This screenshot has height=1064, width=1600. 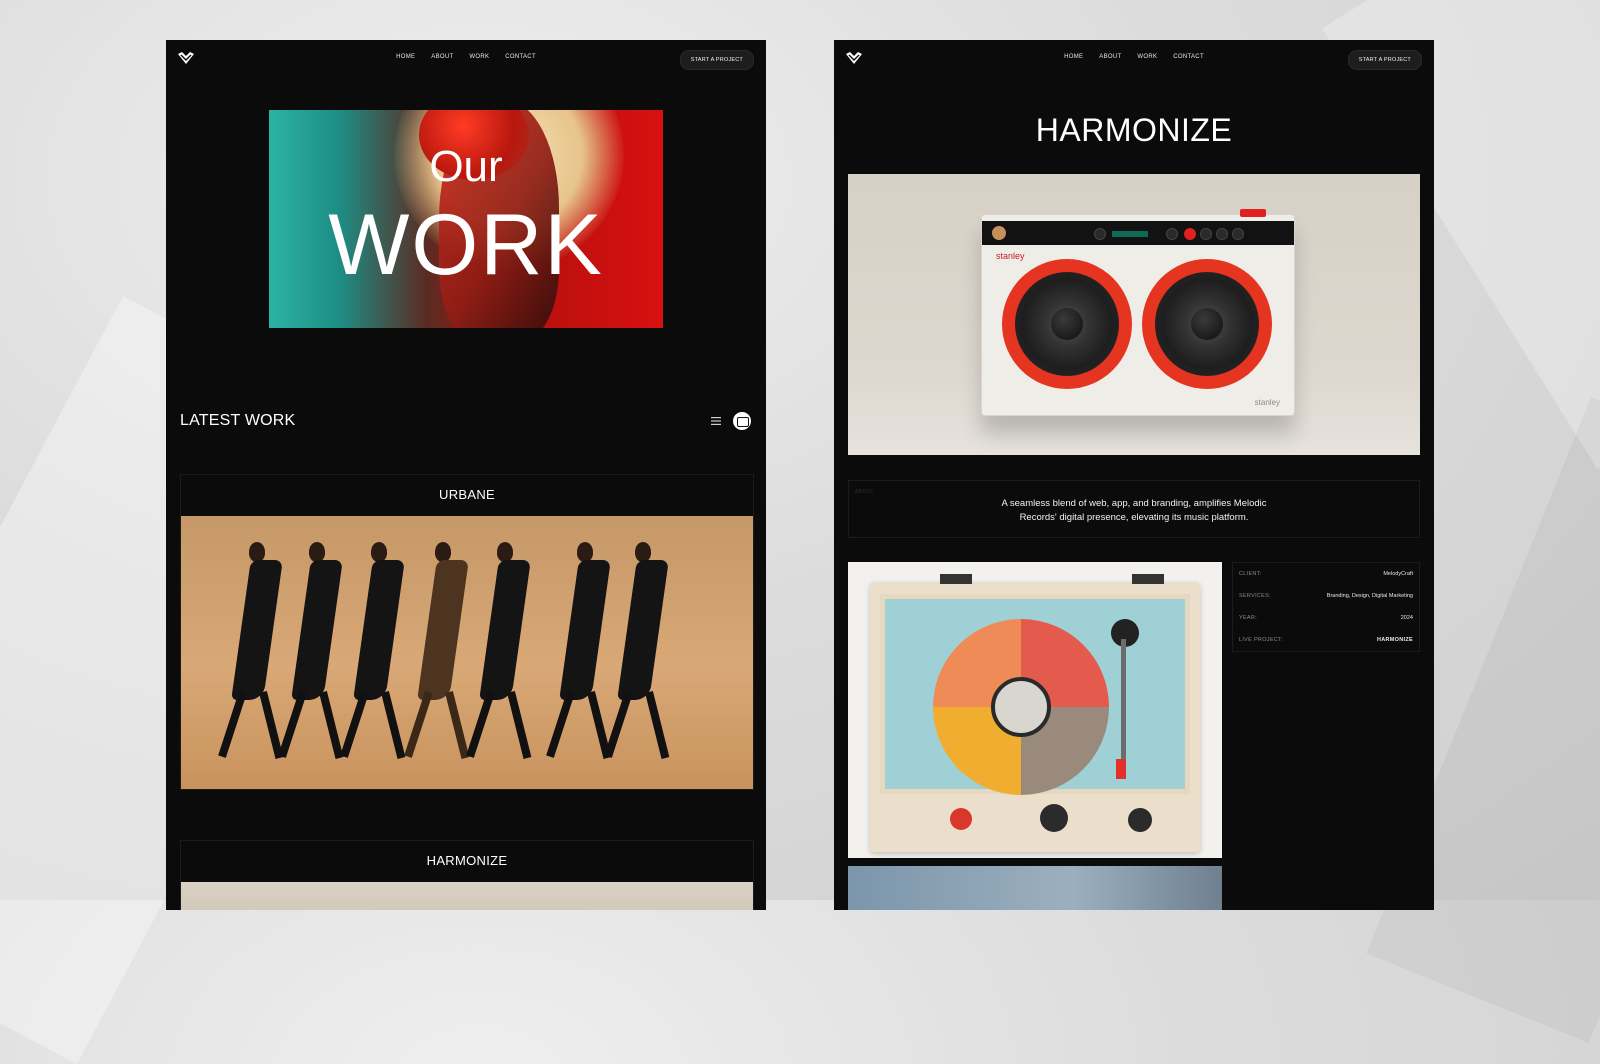 I want to click on speaker-brand: stanley, so click(x=1010, y=256).